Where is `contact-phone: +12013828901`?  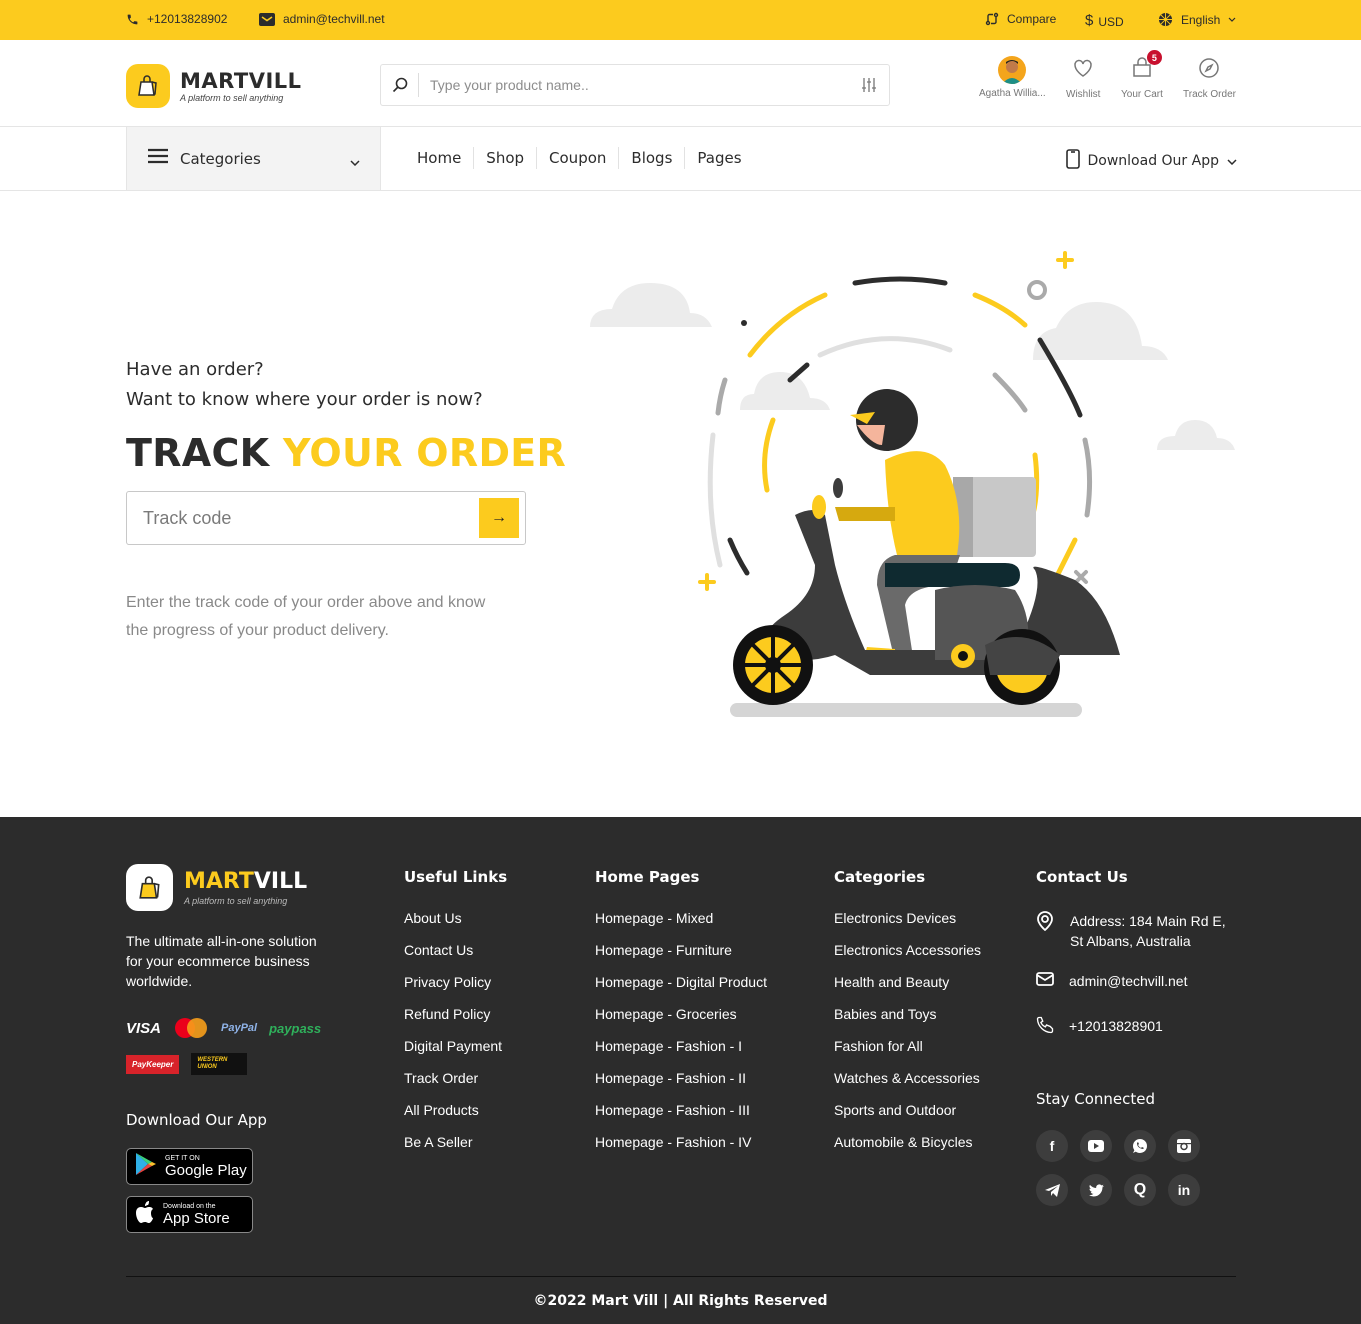 contact-phone: +12013828901 is located at coordinates (1099, 1027).